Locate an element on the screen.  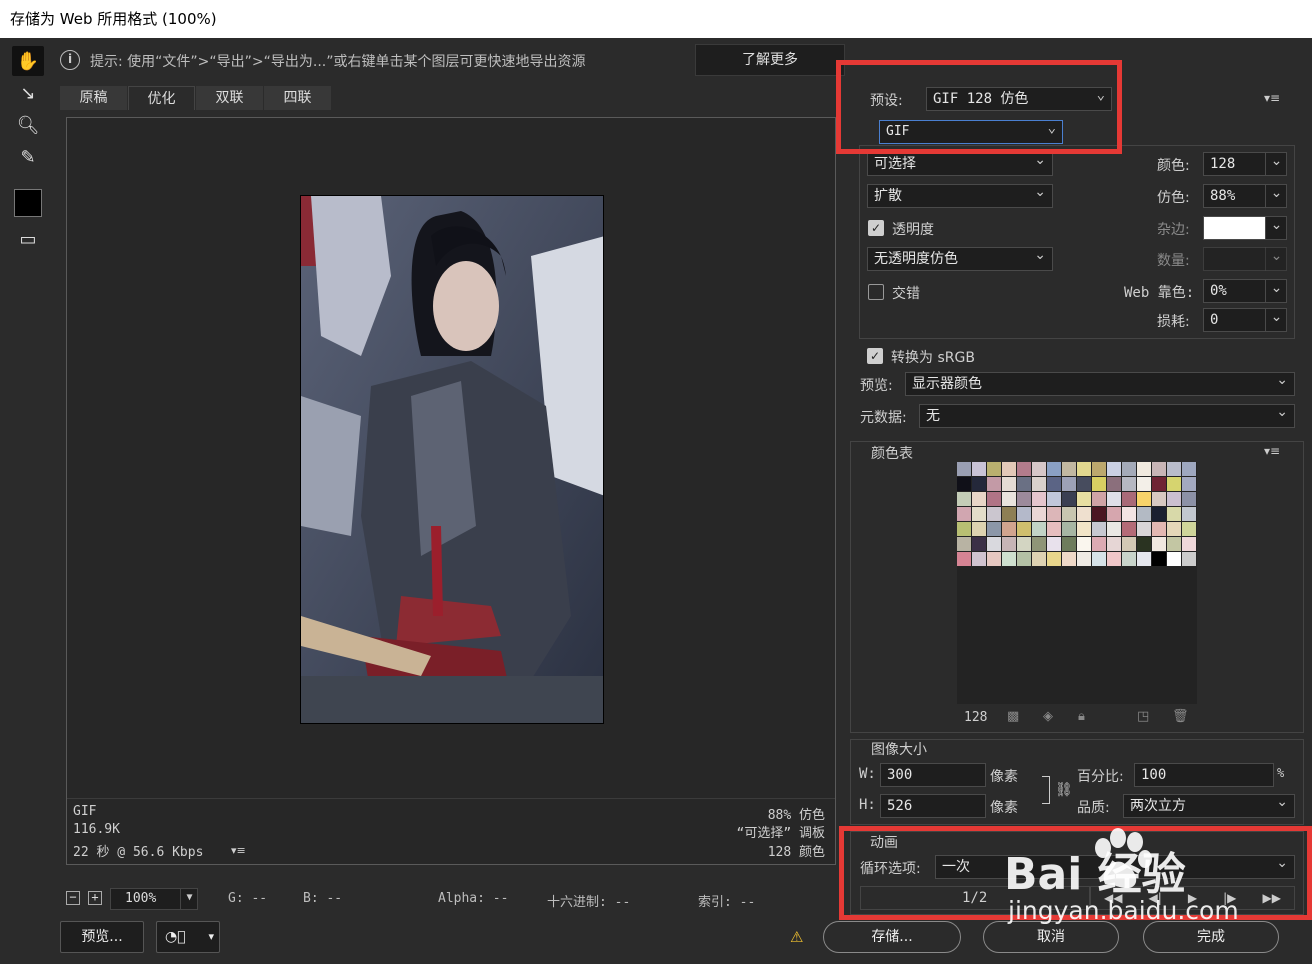
metadata-select: 无 is located at coordinates (1107, 414).